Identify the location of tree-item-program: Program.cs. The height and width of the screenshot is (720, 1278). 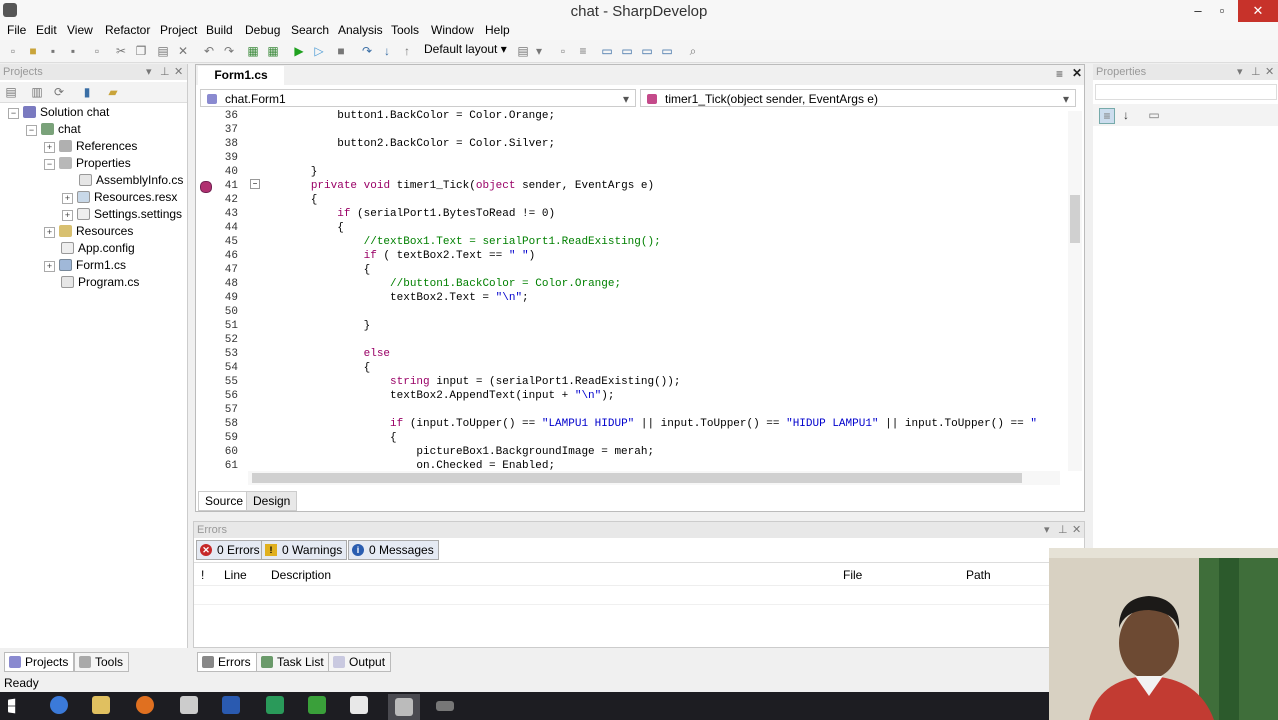
(100, 282).